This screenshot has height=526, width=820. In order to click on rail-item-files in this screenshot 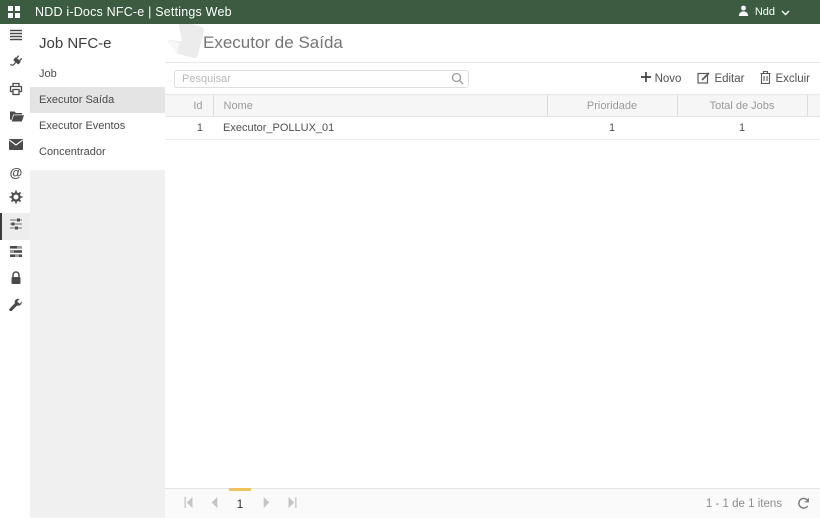, I will do `click(15, 118)`.